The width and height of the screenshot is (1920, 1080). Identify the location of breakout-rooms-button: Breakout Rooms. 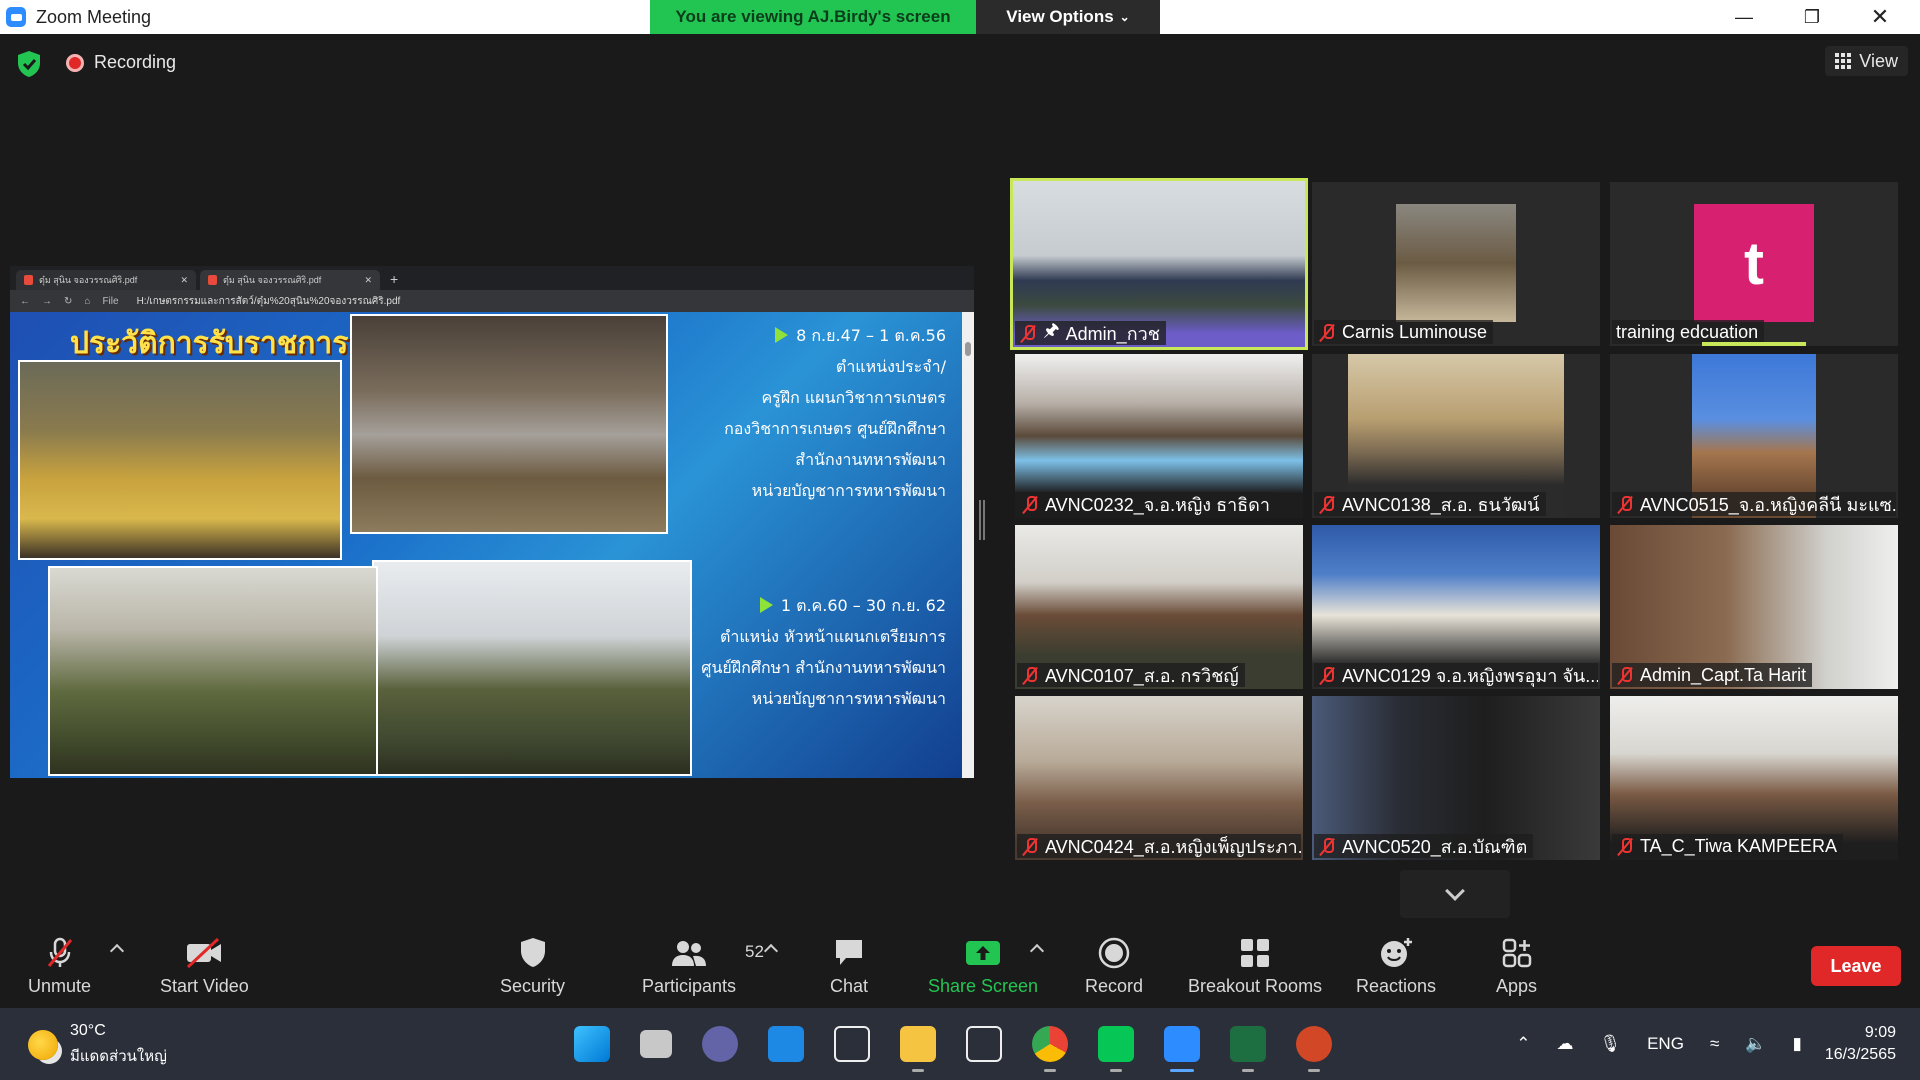
(1255, 966).